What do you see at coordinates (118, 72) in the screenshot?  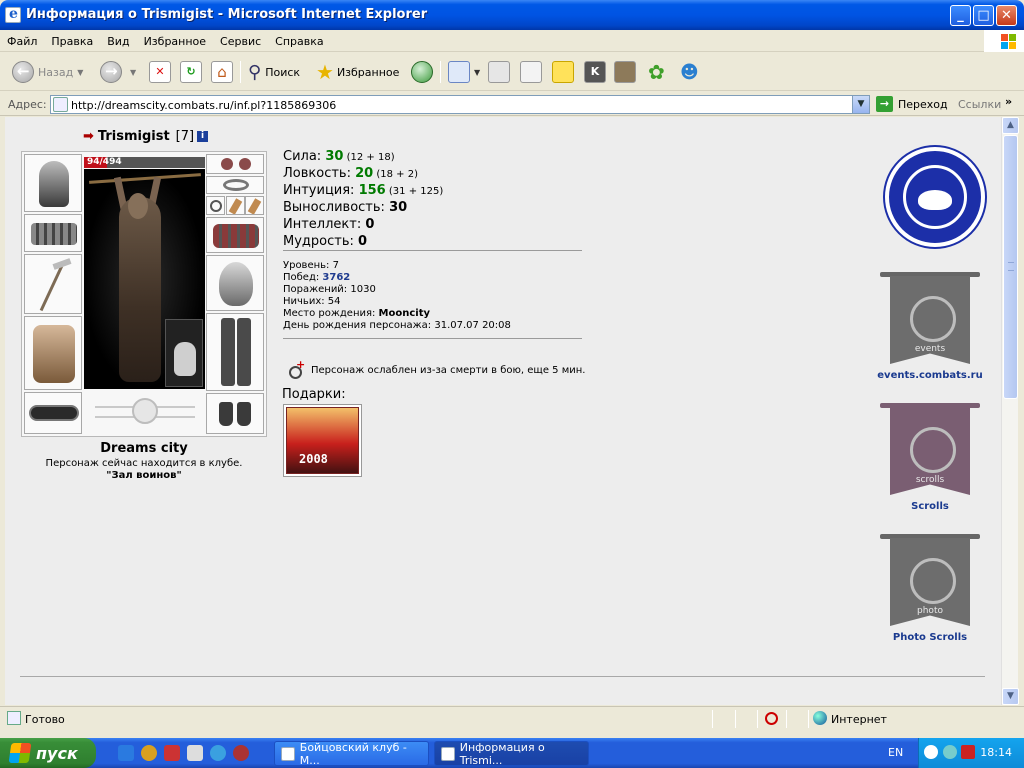 I see `forward-button: ▼` at bounding box center [118, 72].